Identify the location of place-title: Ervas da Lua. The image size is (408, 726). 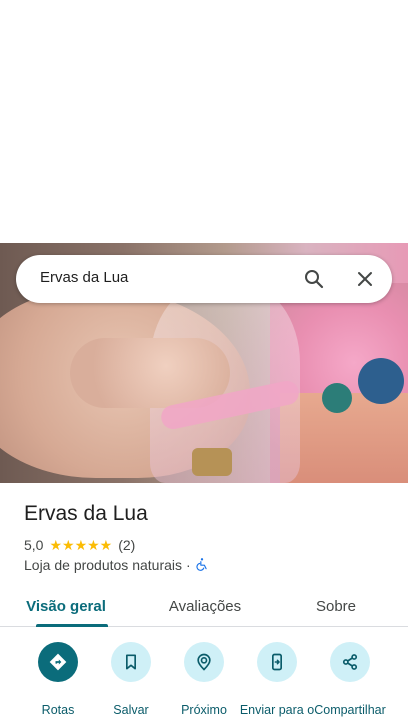
(86, 513).